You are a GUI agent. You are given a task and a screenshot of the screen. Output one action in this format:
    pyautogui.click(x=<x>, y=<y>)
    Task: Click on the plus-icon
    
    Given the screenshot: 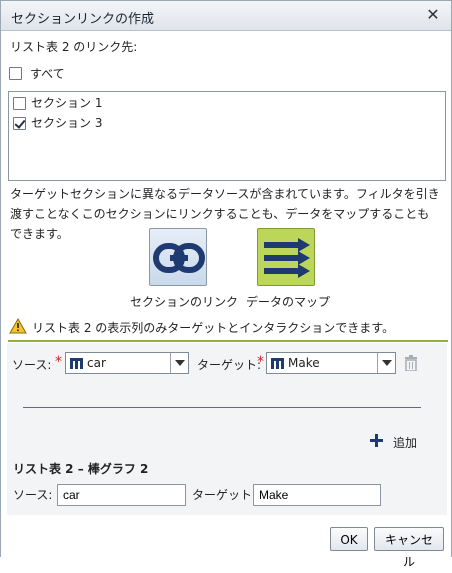 What is the action you would take?
    pyautogui.click(x=376, y=440)
    